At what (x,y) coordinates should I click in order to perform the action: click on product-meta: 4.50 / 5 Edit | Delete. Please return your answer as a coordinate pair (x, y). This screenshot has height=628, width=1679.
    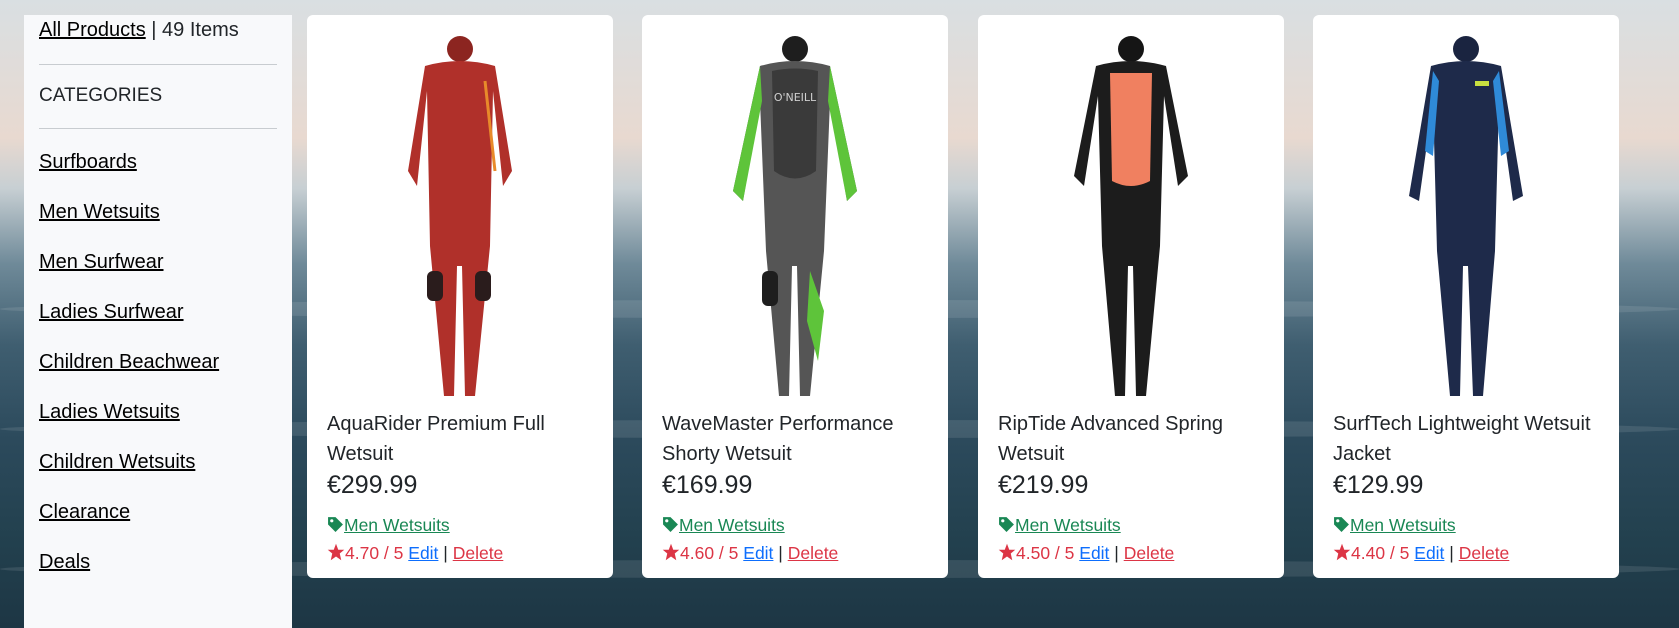
    Looking at the image, I should click on (1086, 553).